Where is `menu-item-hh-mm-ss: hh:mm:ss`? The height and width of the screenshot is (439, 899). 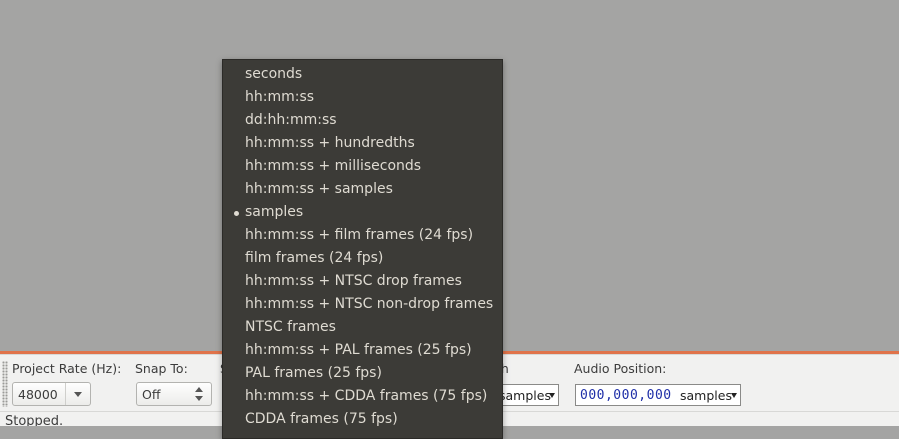
menu-item-hh-mm-ss: hh:mm:ss is located at coordinates (362, 97).